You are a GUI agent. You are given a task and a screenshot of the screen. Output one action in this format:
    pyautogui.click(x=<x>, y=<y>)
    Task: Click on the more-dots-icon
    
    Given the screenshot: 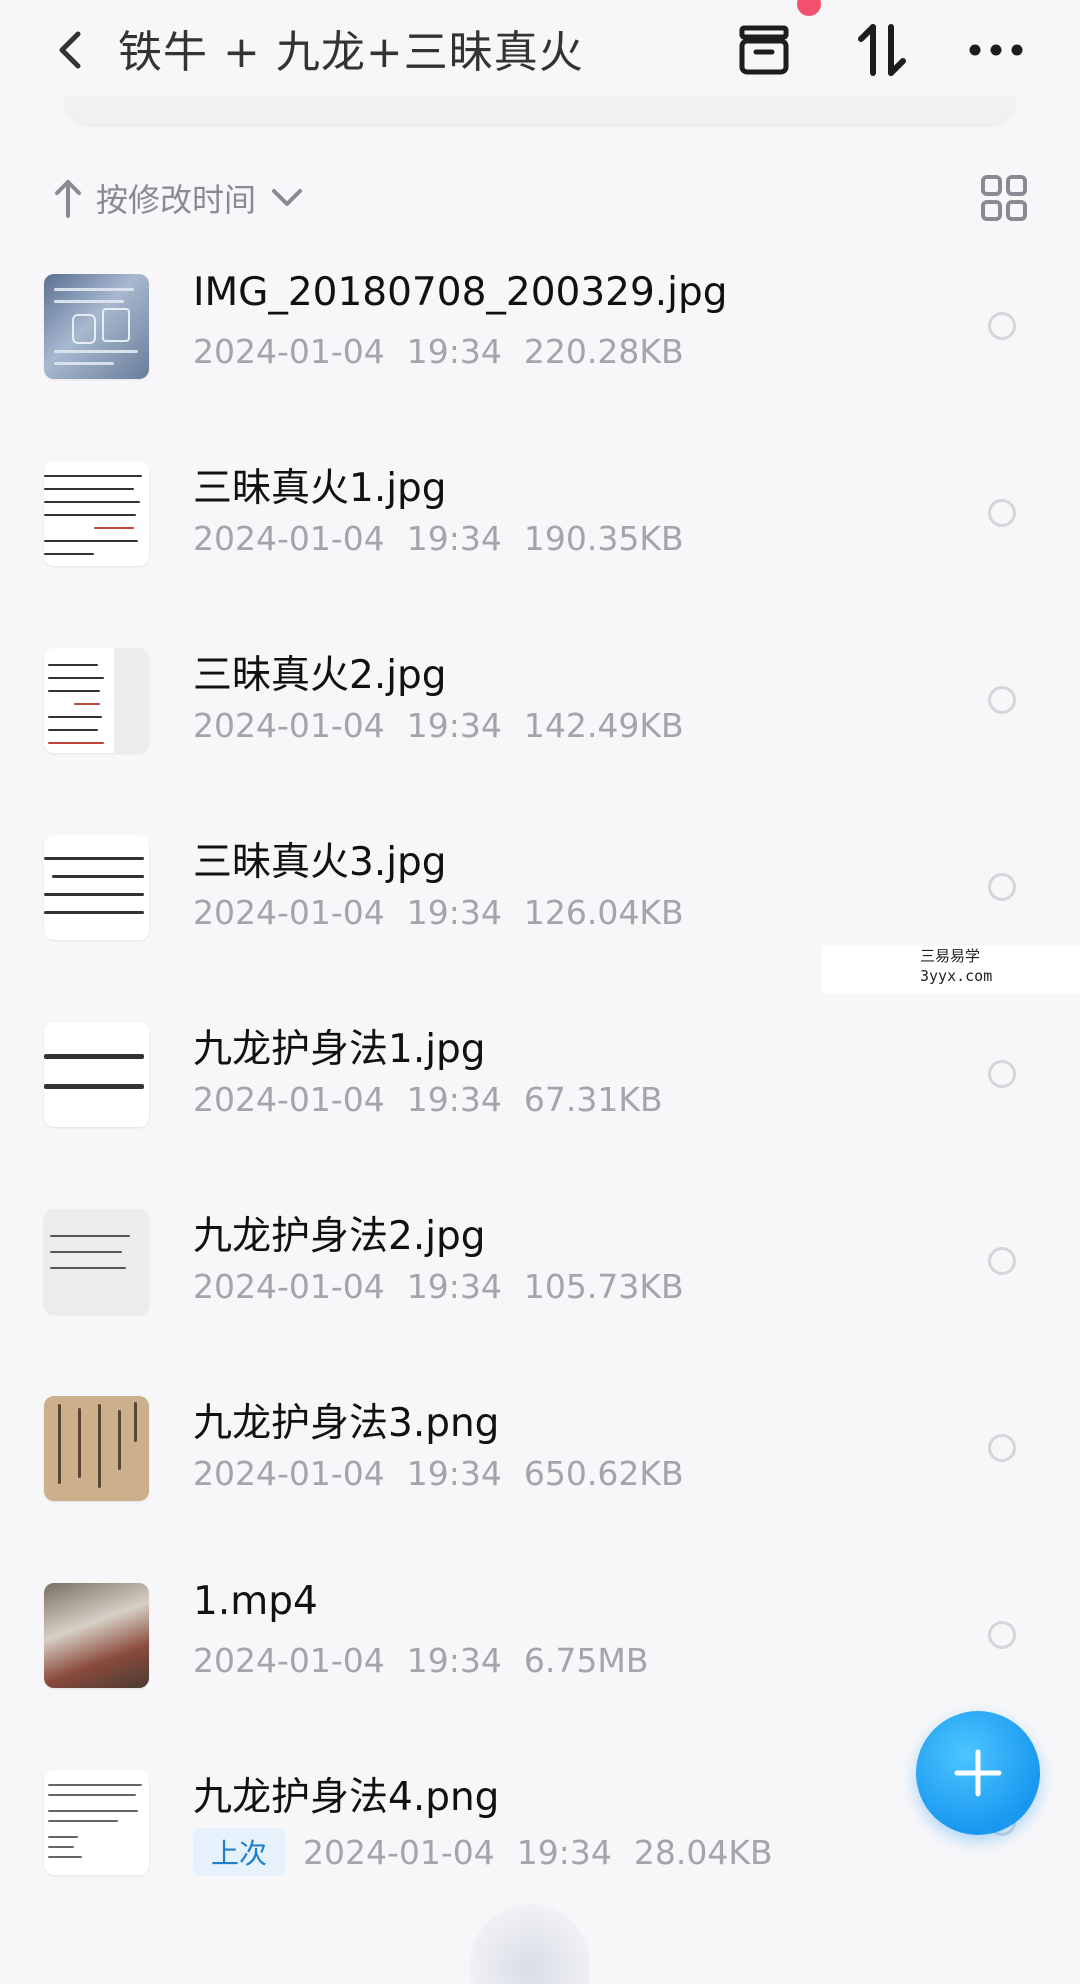 What is the action you would take?
    pyautogui.click(x=996, y=50)
    